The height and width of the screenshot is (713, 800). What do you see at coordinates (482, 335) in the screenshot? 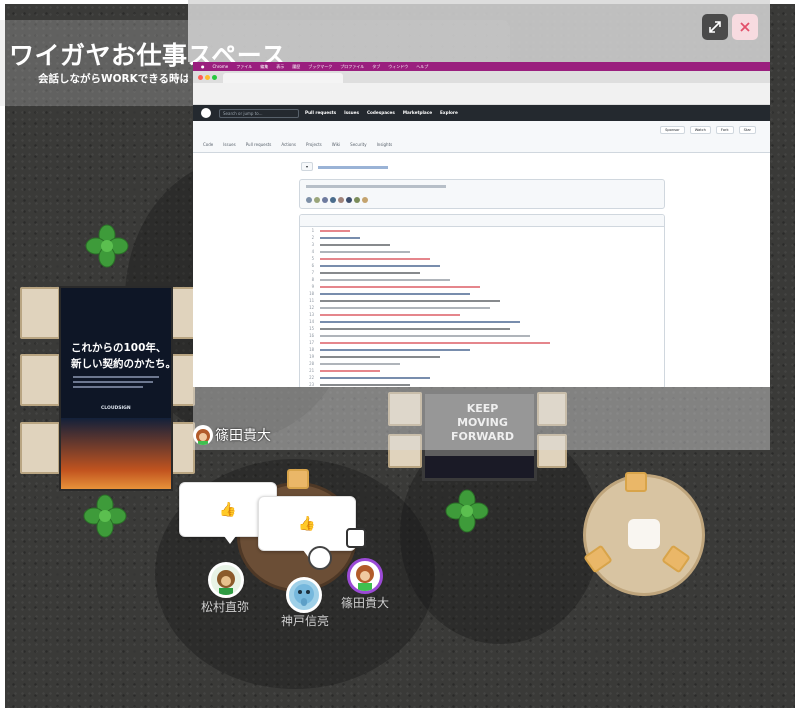
I see `code-line: 16` at bounding box center [482, 335].